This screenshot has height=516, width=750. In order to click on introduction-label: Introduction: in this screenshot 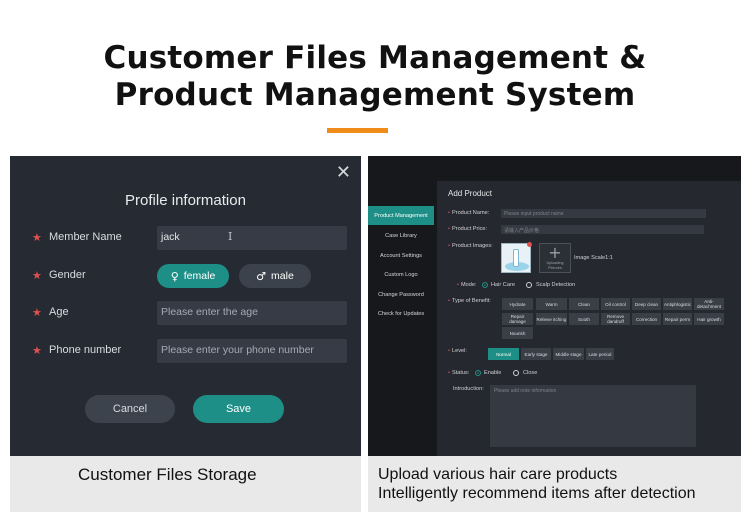, I will do `click(468, 389)`.